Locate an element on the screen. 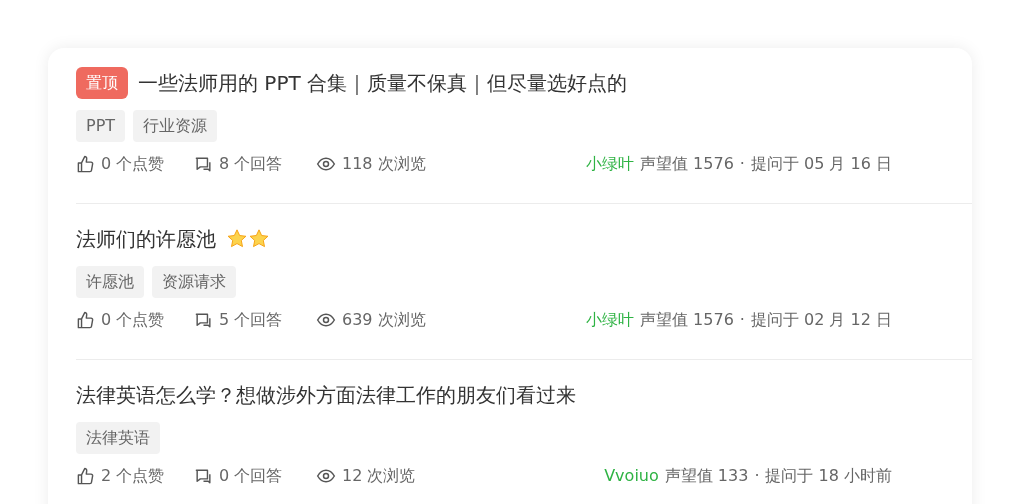 This screenshot has height=504, width=1020. tag: 资源请求 is located at coordinates (194, 282).